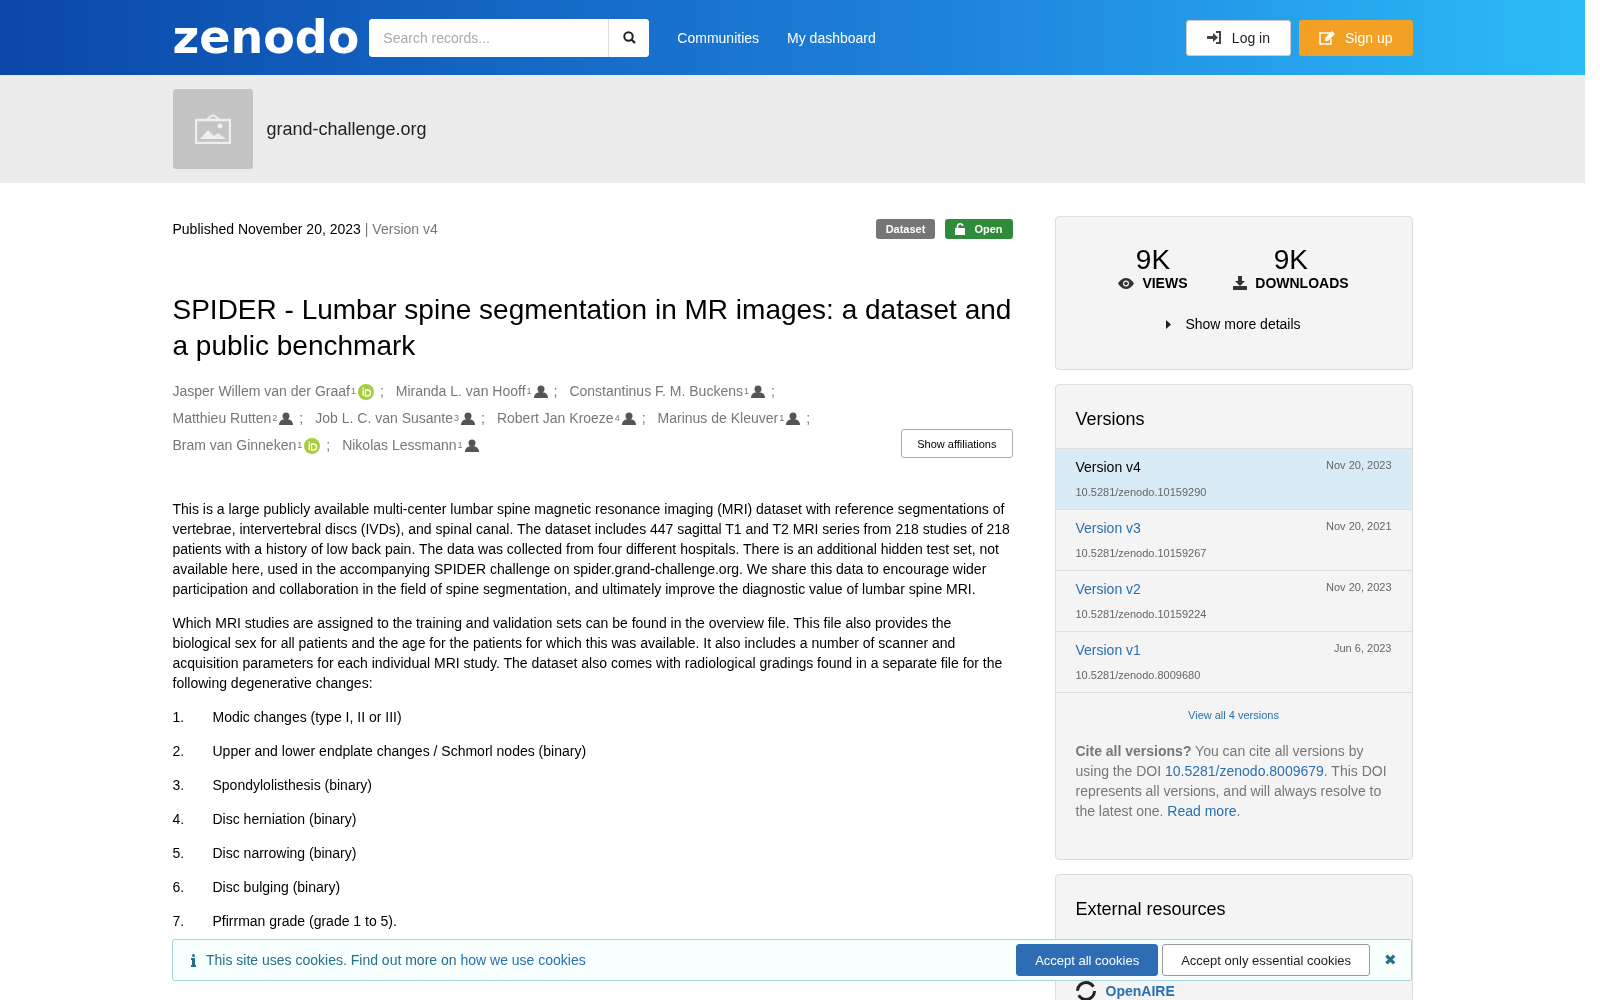 This screenshot has width=1600, height=1000. Describe the element at coordinates (222, 418) in the screenshot. I see `author-name: Matthieu Rutten` at that location.